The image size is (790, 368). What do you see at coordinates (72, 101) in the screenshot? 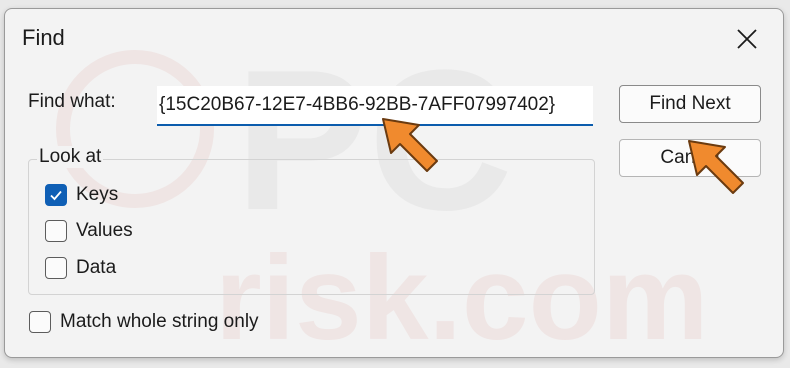
I see `find-what-label: Find what:` at bounding box center [72, 101].